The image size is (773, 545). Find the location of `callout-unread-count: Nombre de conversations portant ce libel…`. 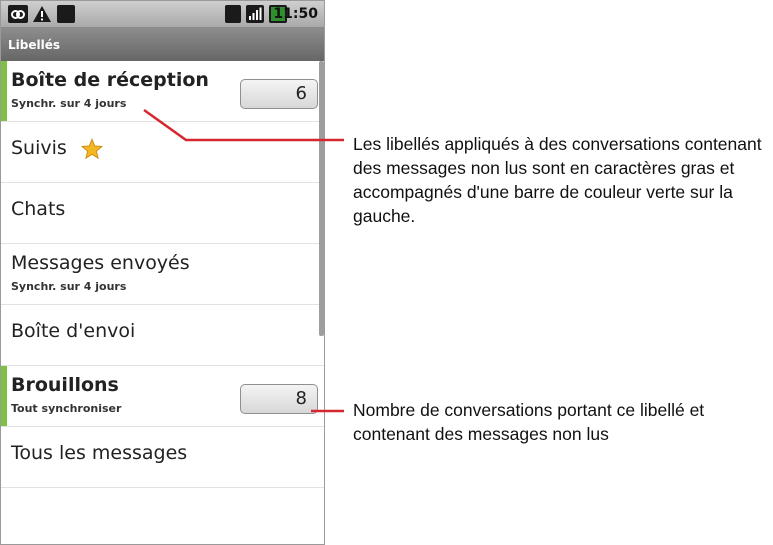

callout-unread-count: Nombre de conversations portant ce libel… is located at coordinates (529, 422).